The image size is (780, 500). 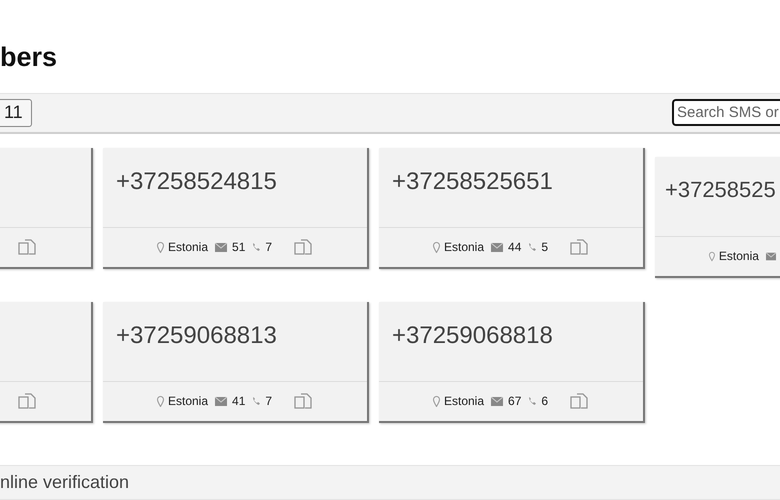 I want to click on number-card: +37259068813 Estonia 41 7, so click(x=236, y=362).